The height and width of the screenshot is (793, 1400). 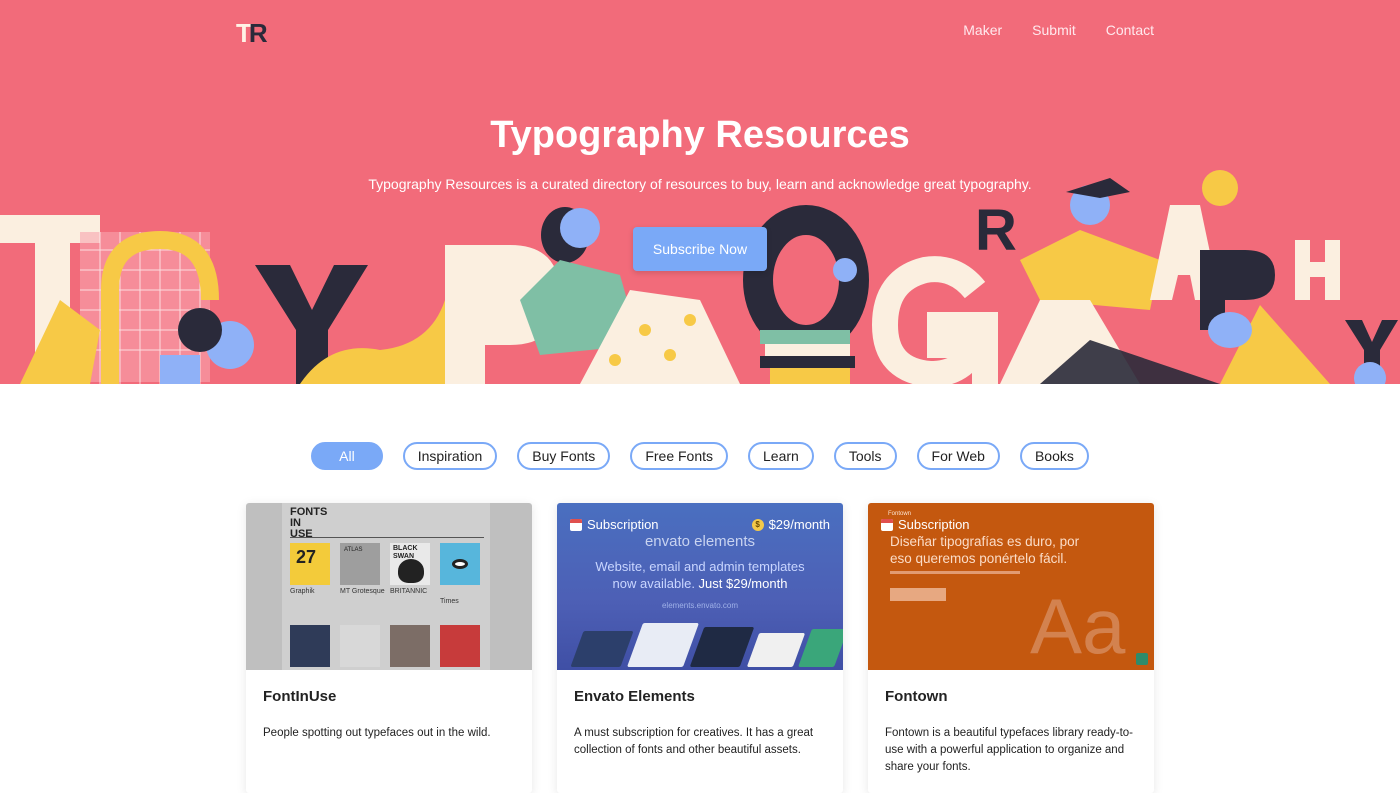 I want to click on filter-tools: Tools, so click(x=865, y=456).